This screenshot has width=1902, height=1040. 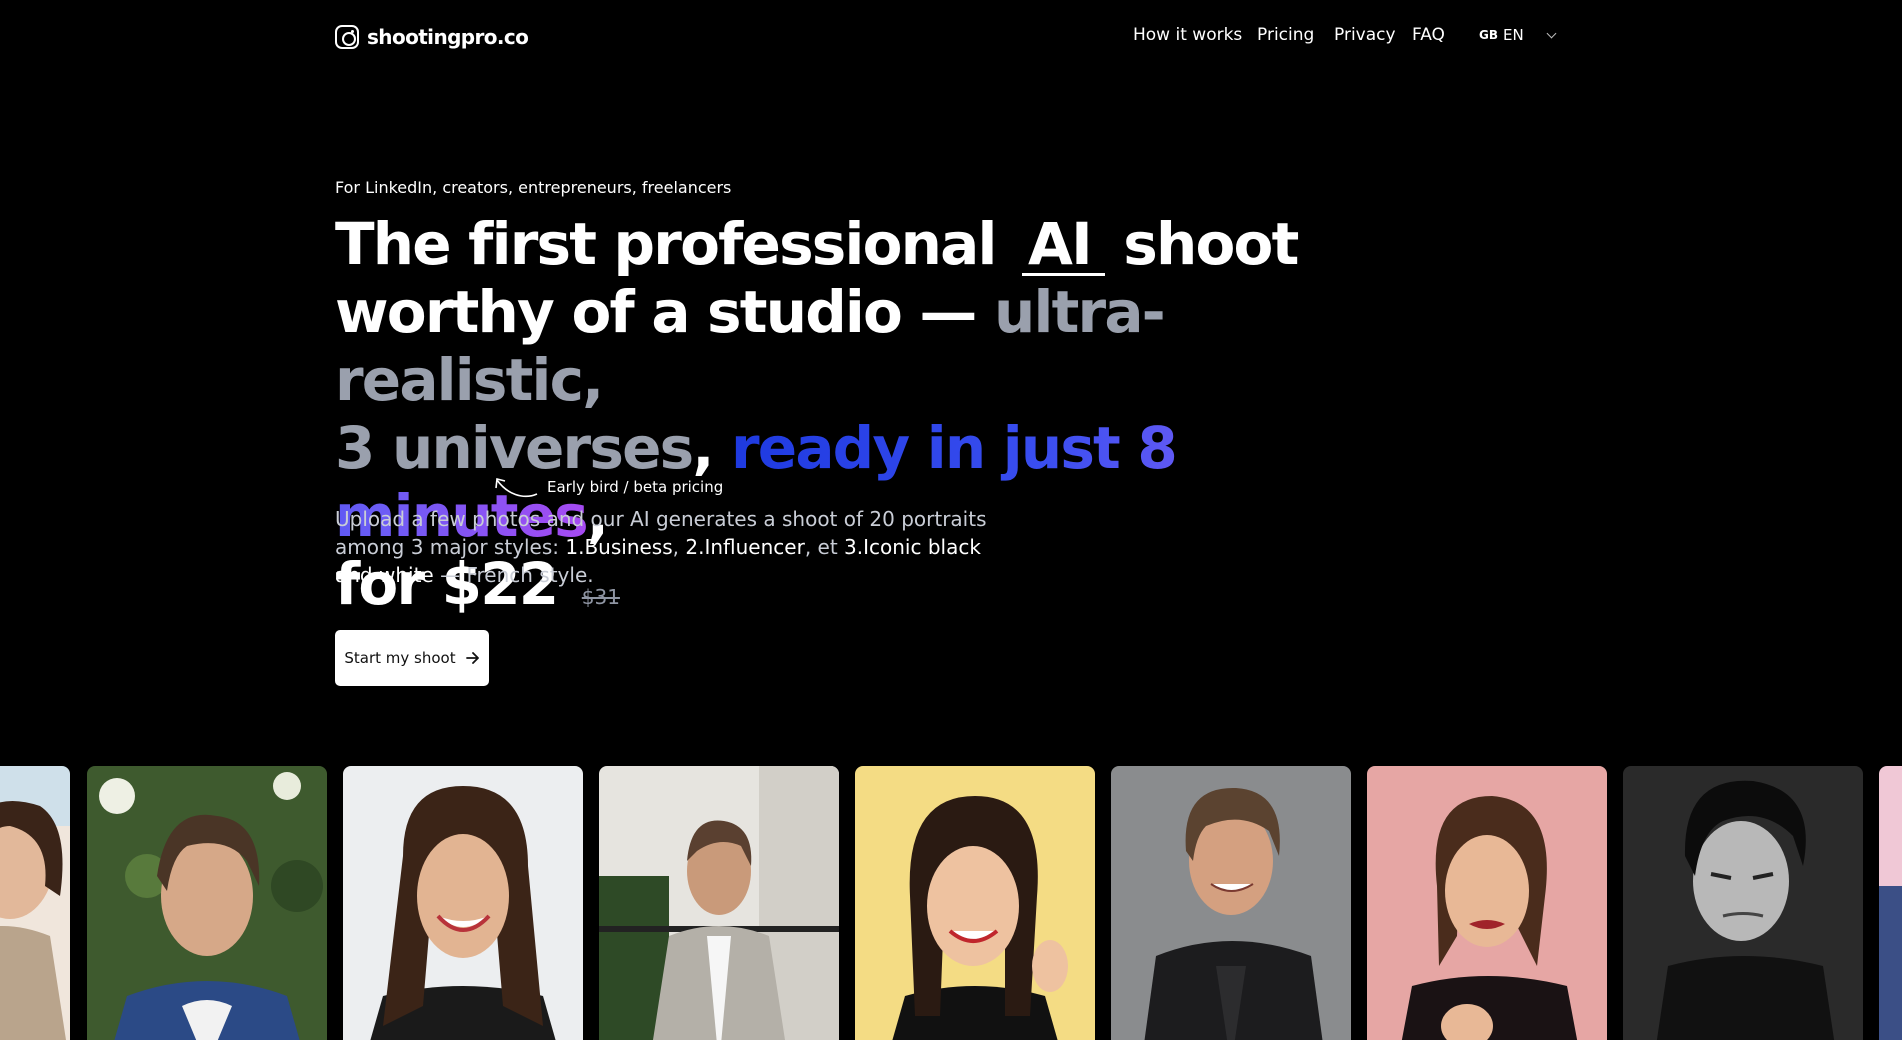 I want to click on nav-pricing: Pricing, so click(x=1285, y=35).